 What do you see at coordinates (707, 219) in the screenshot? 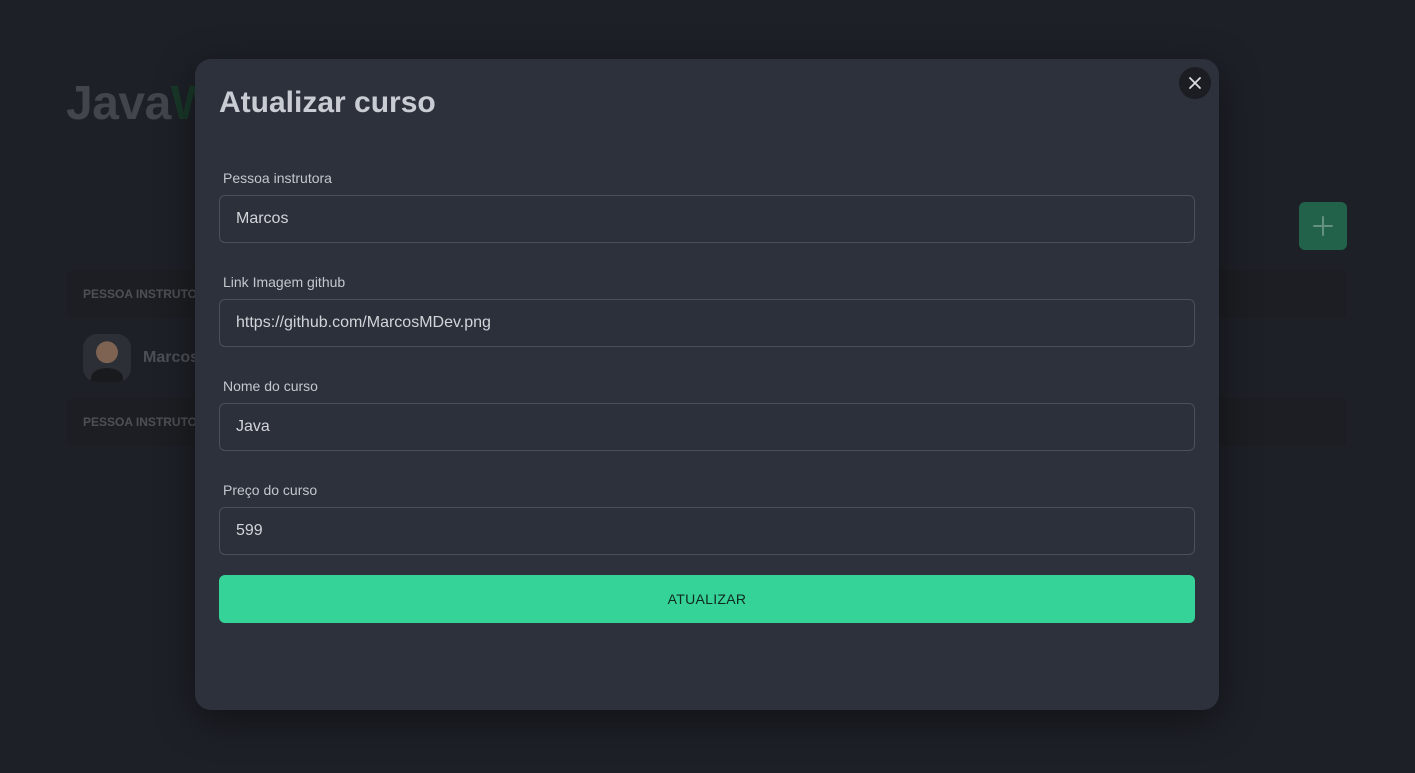
I see `instructor-input: Marcos` at bounding box center [707, 219].